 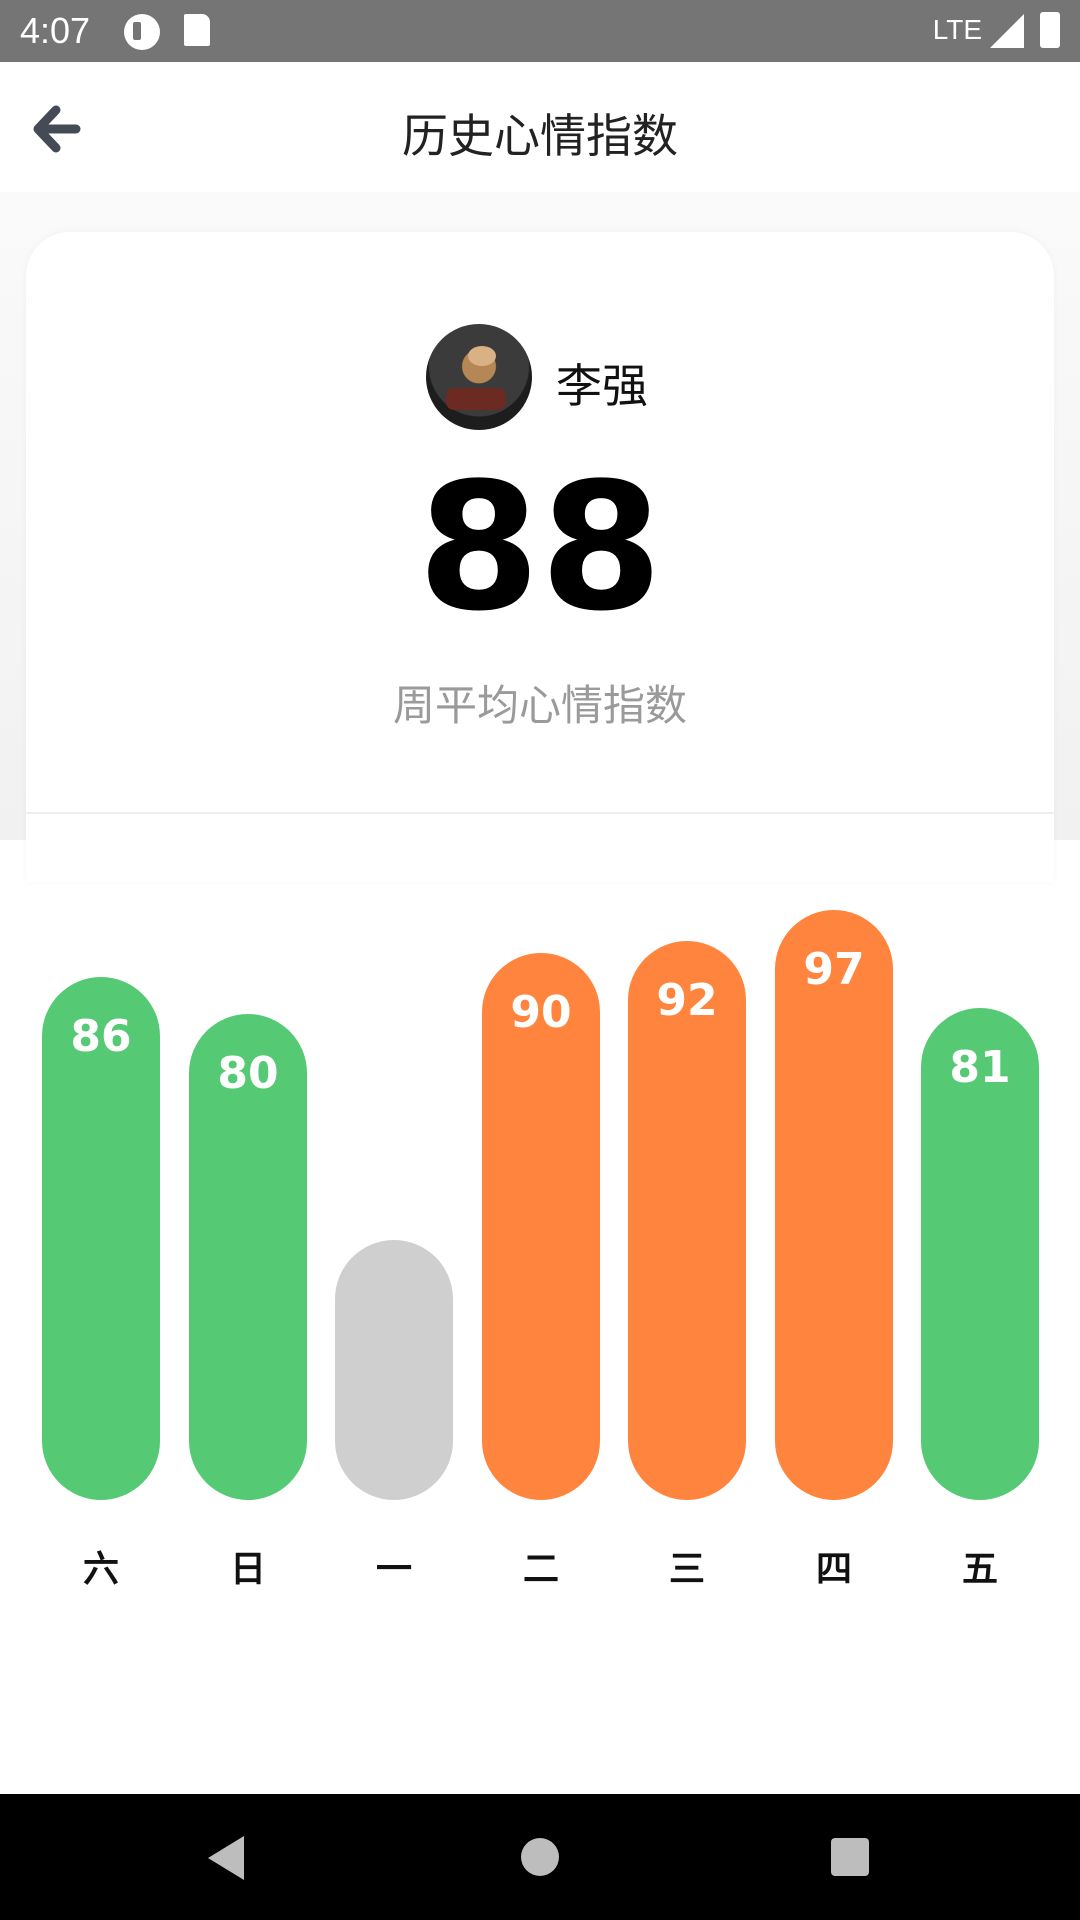 I want to click on chart-bar-value: 90, so click(x=541, y=1012).